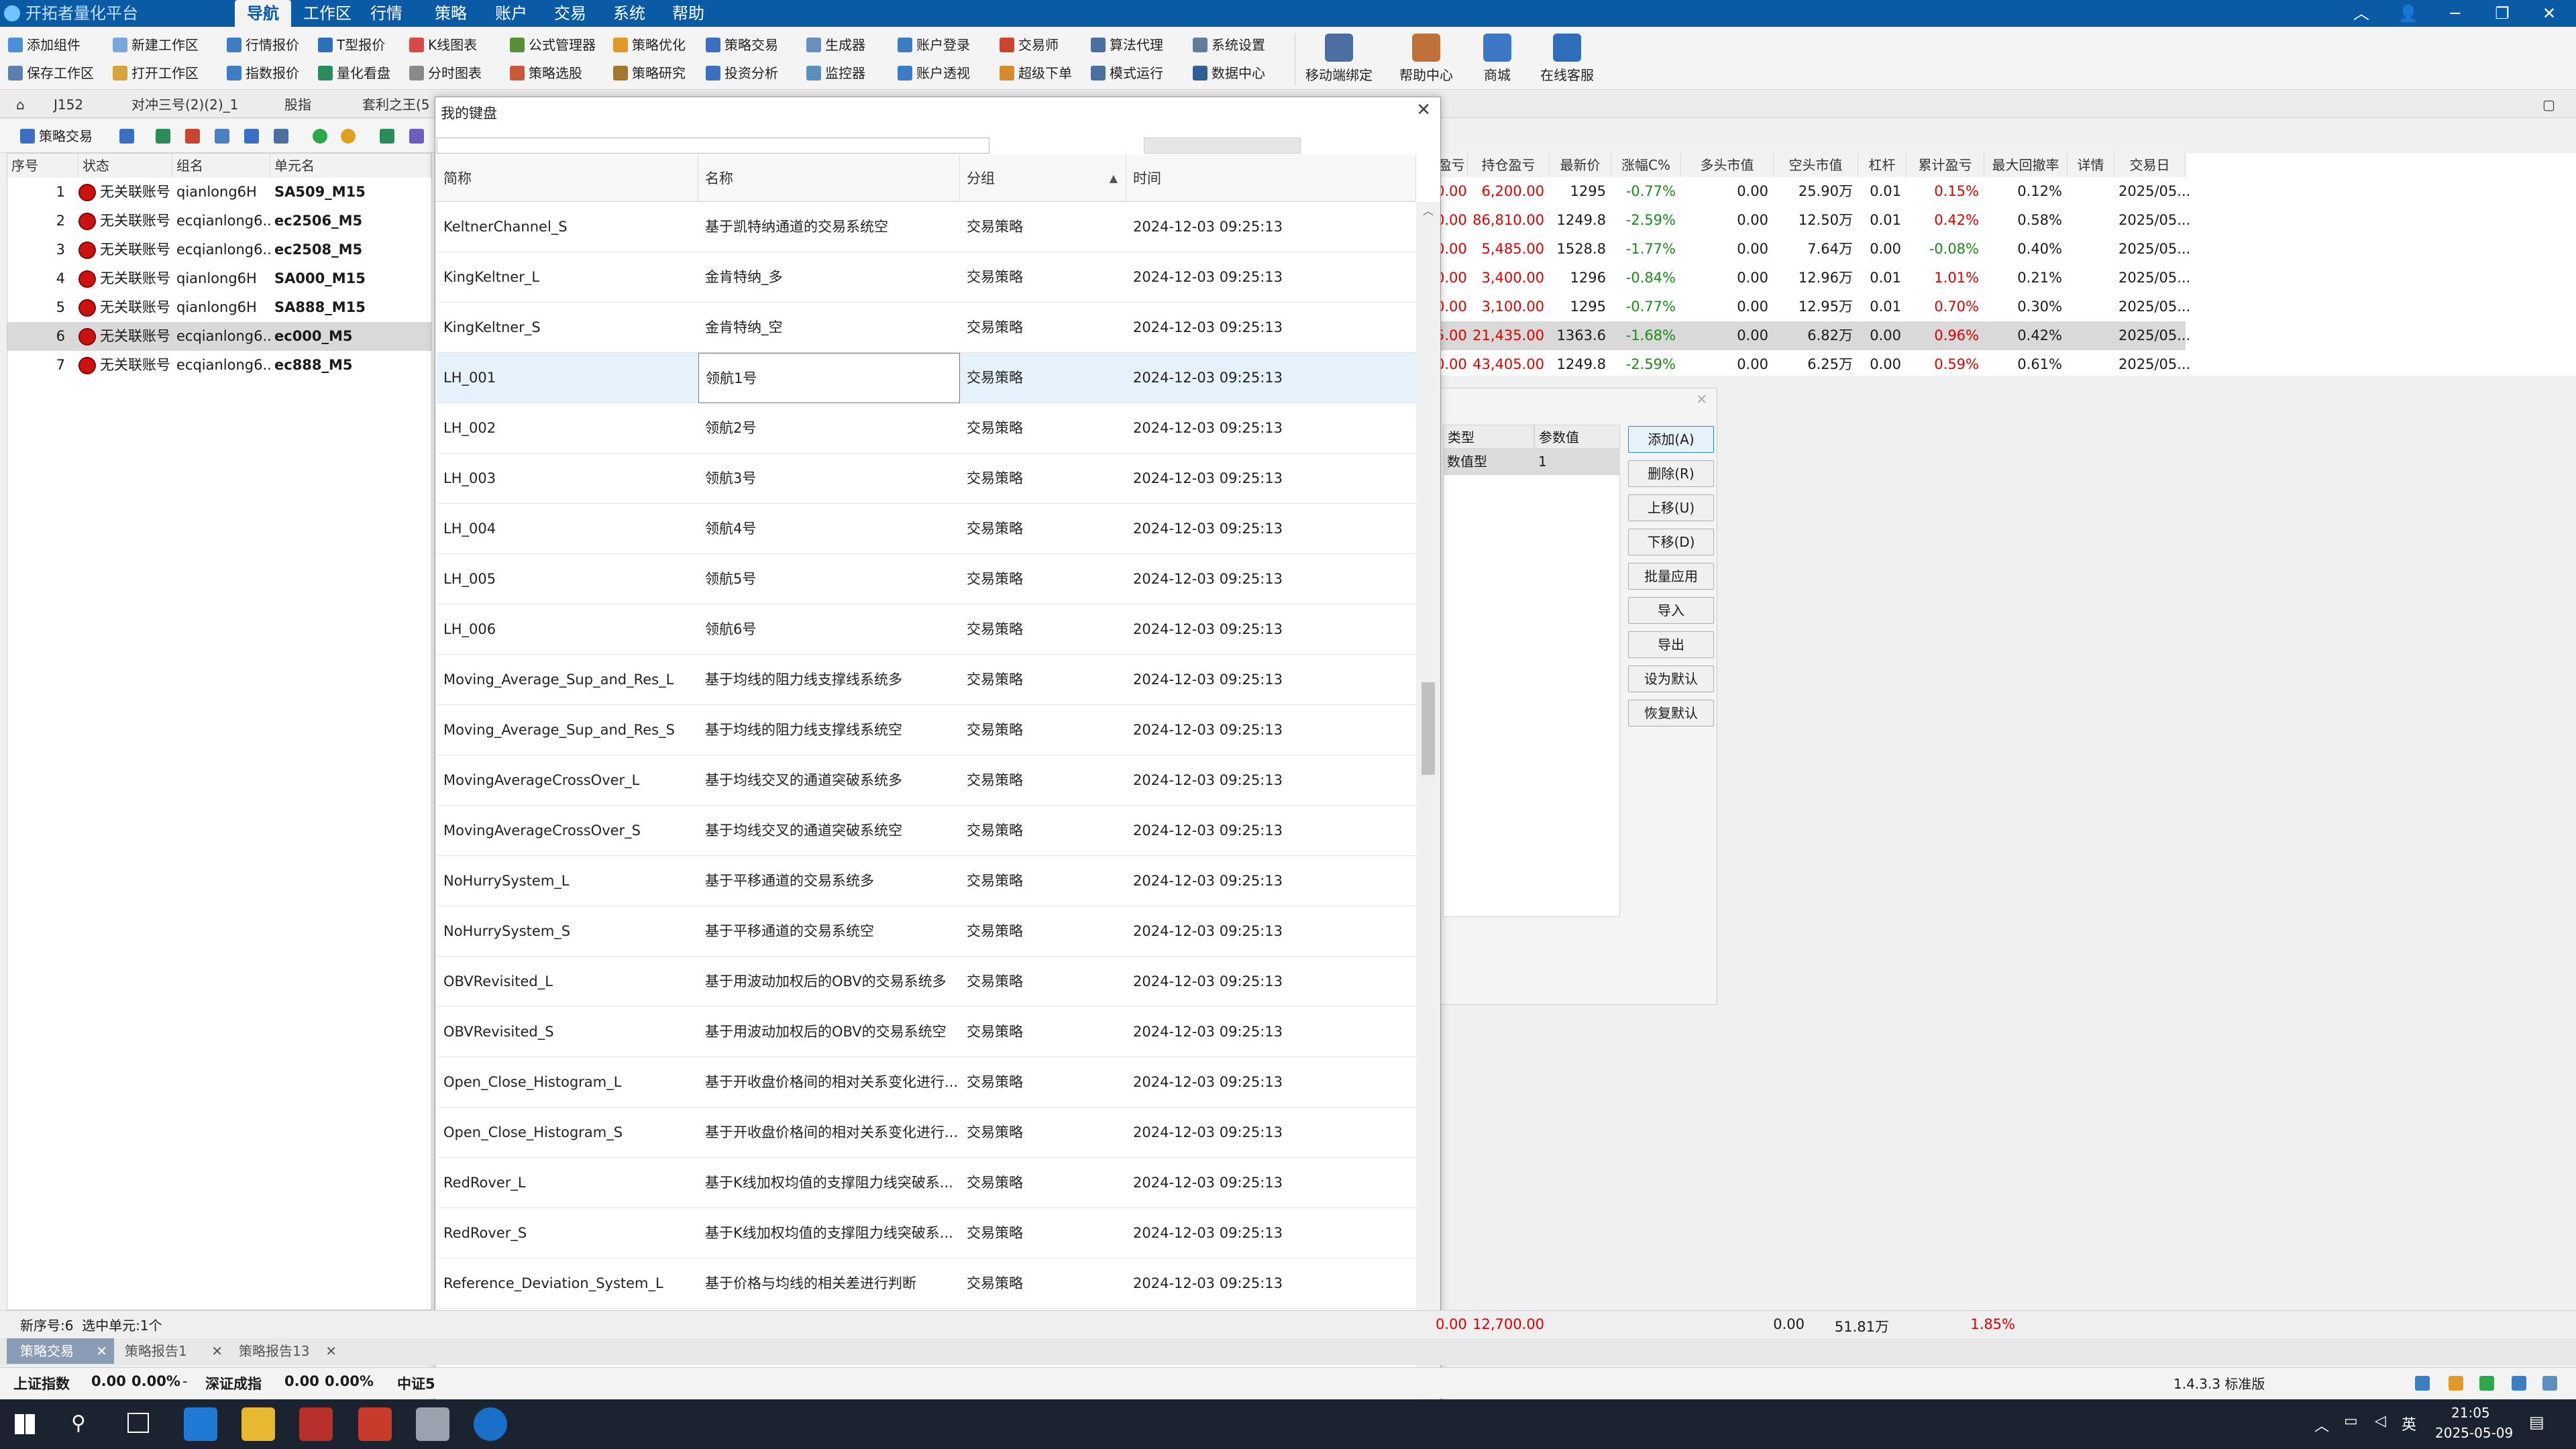 This screenshot has height=1449, width=2576. Describe the element at coordinates (217, 1351) in the screenshot. I see `close-tab-icon: ✕` at that location.